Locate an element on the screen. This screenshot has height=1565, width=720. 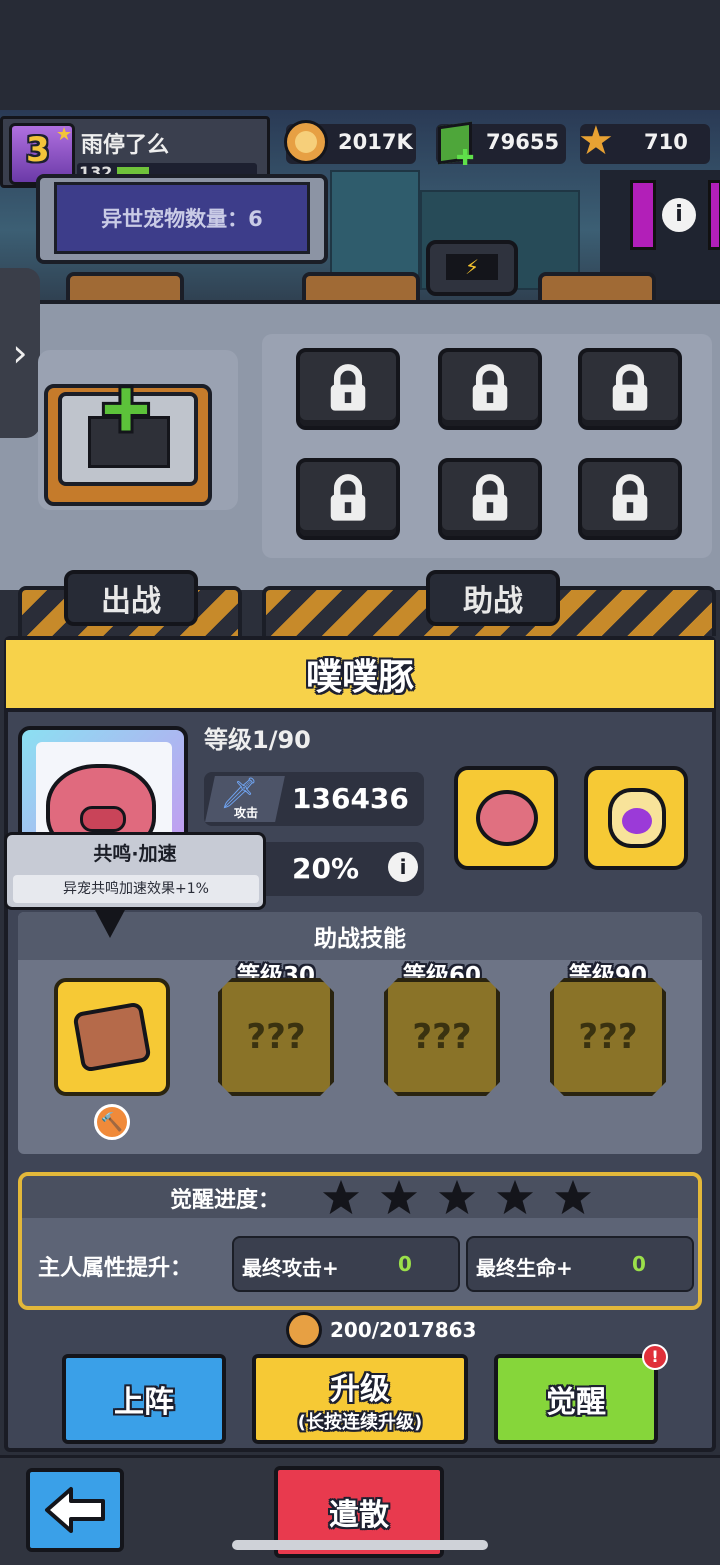
pet-name: 噗噗豚 is located at coordinates (359, 677).